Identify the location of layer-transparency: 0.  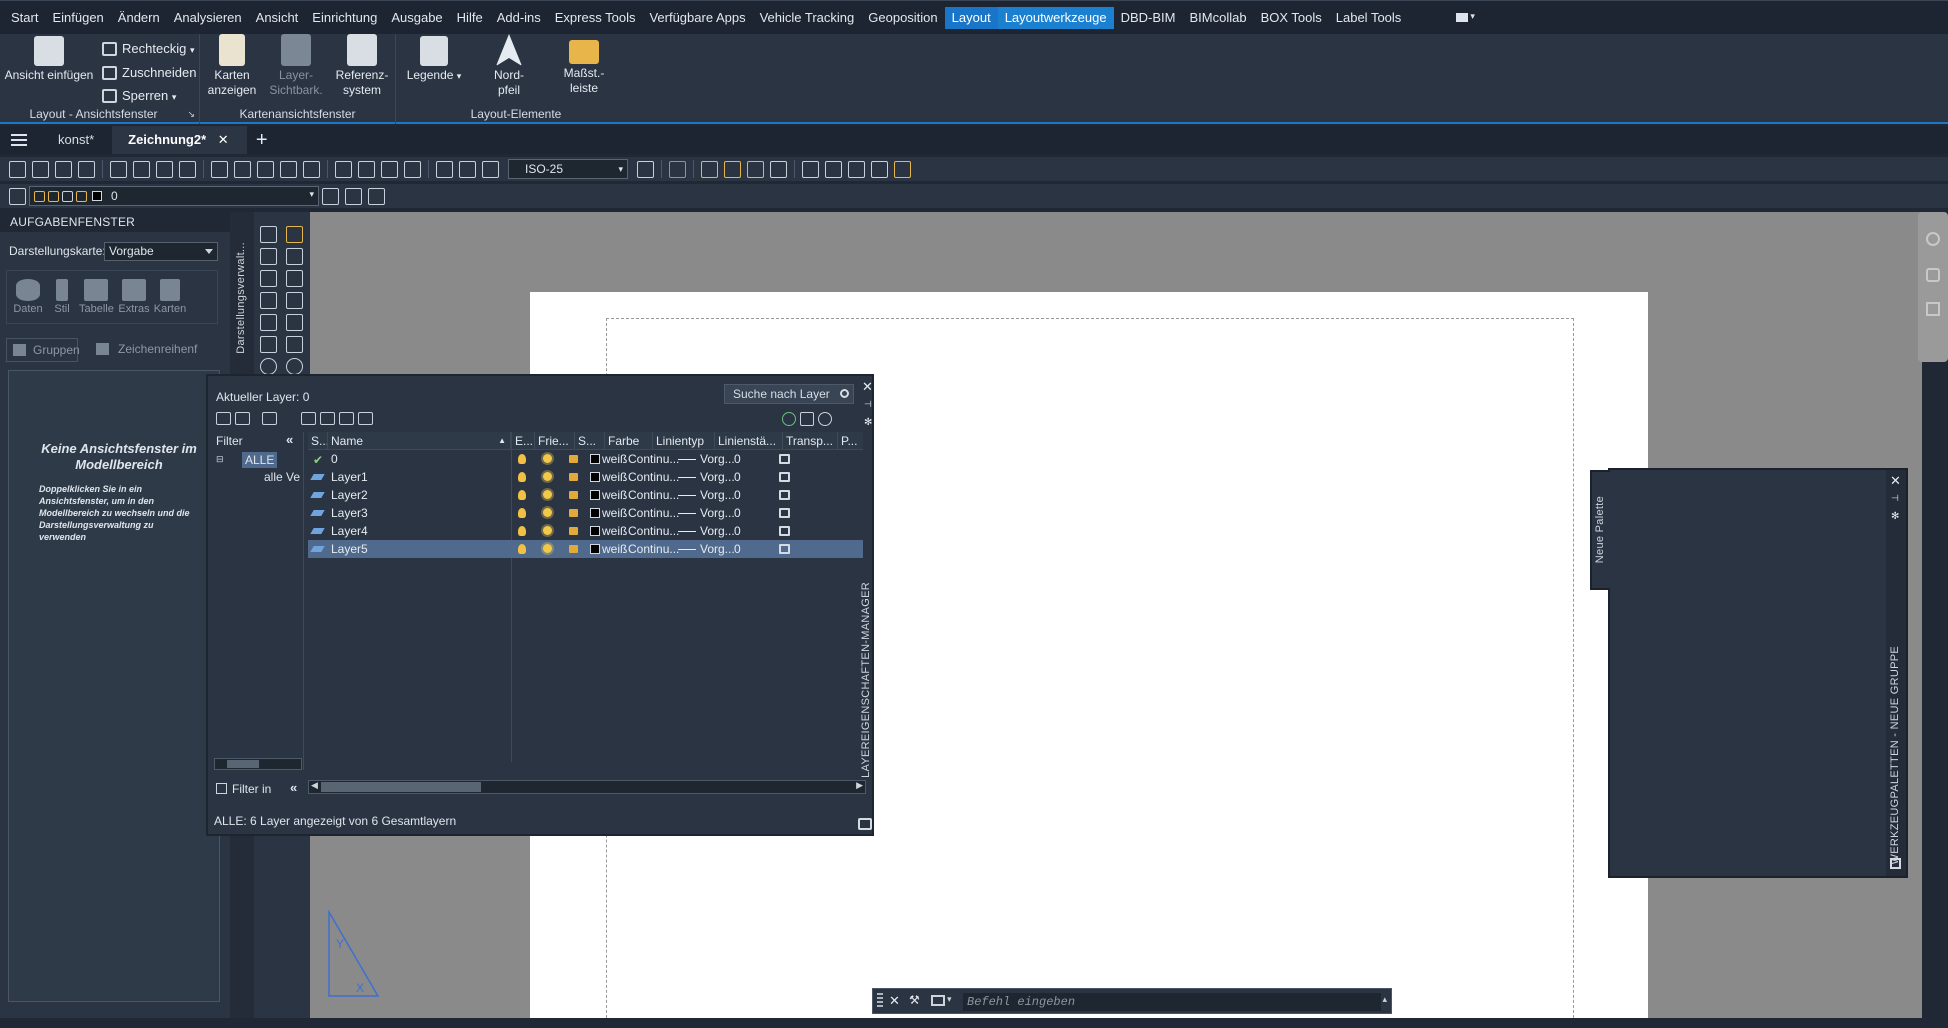
(749, 495).